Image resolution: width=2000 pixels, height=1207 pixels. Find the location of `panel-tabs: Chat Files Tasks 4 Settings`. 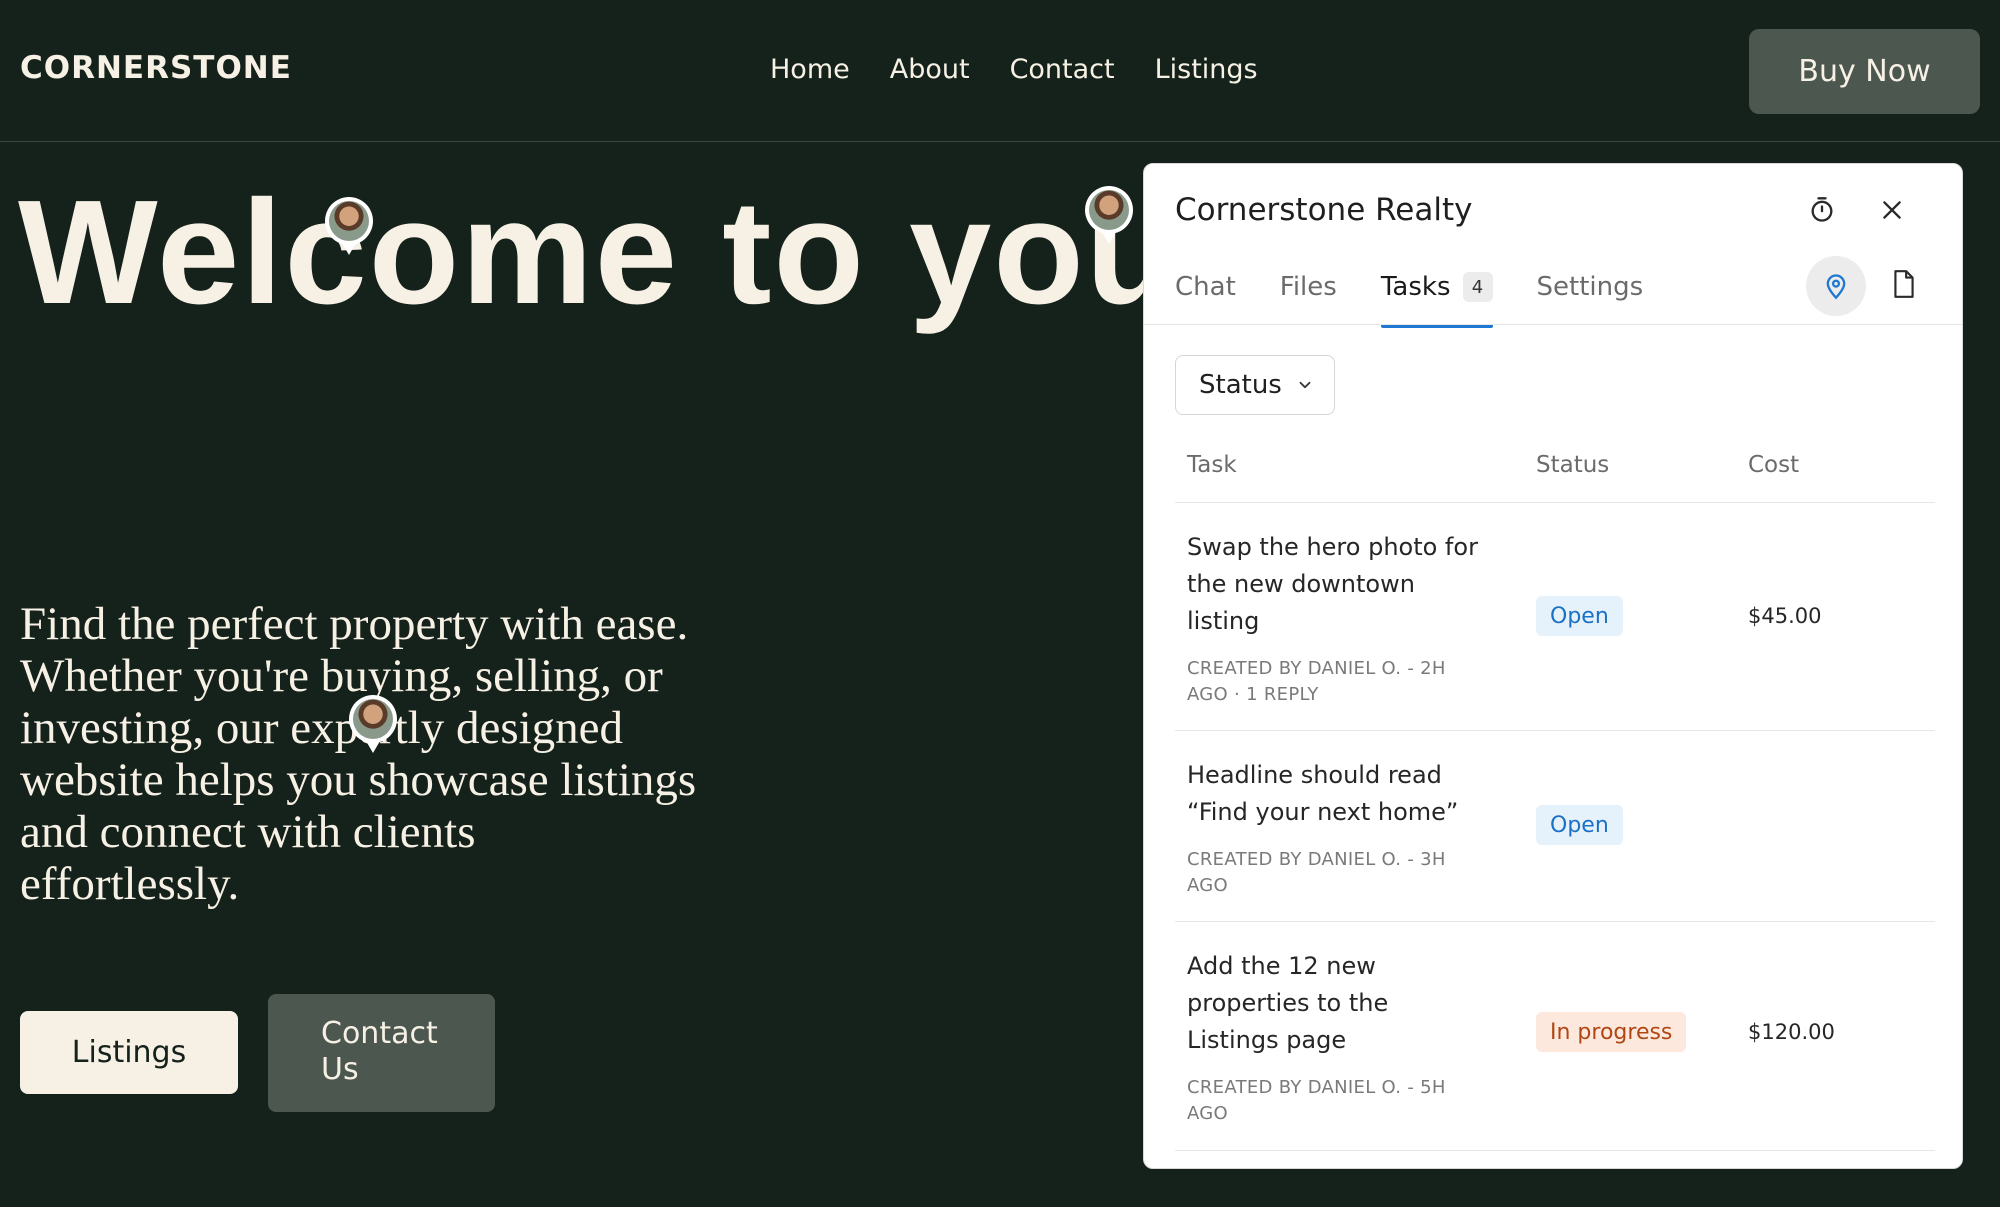

panel-tabs: Chat Files Tasks 4 Settings is located at coordinates (1409, 298).